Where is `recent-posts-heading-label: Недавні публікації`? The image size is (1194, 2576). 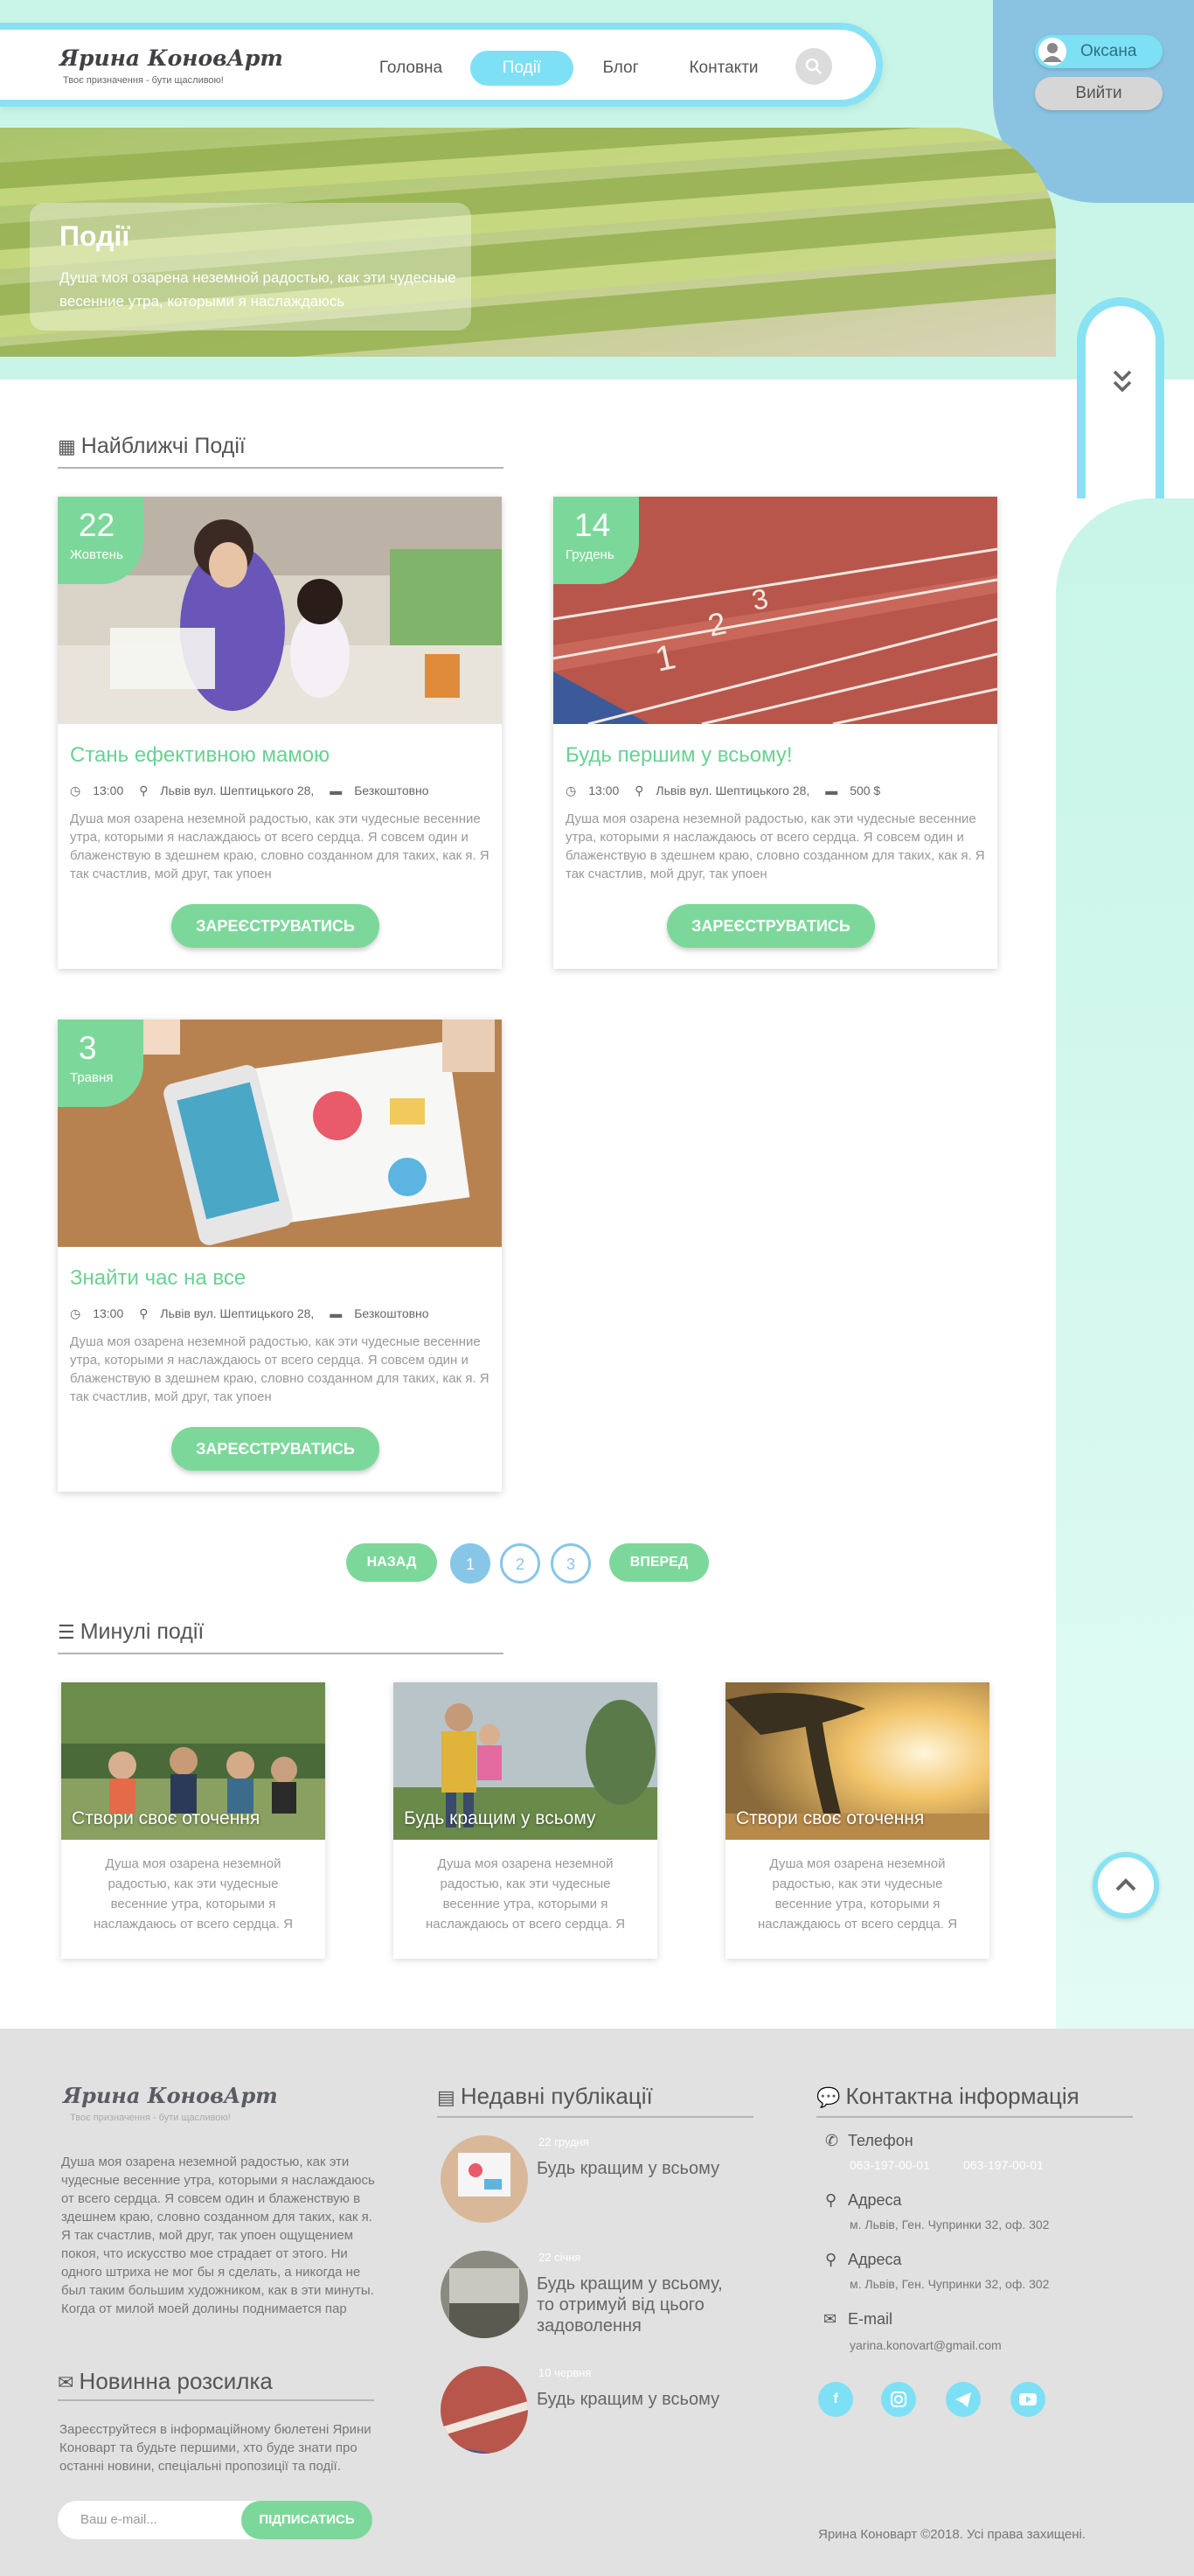
recent-posts-heading-label: Недавні публікації is located at coordinates (557, 2096).